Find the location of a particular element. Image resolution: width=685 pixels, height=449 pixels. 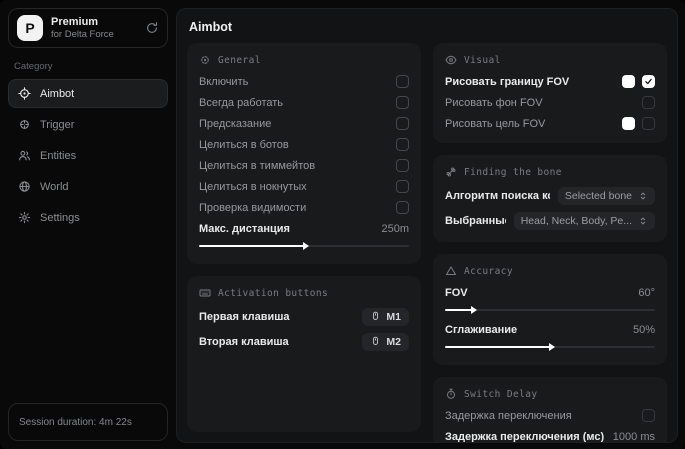

globe-icon is located at coordinates (24, 186).